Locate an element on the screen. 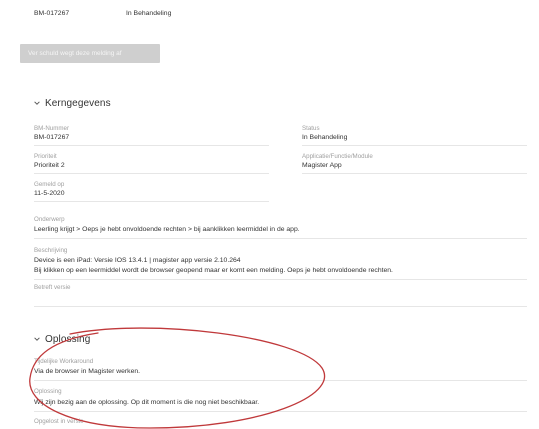 The width and height of the screenshot is (539, 429). field-label: Prioriteit is located at coordinates (45, 156).